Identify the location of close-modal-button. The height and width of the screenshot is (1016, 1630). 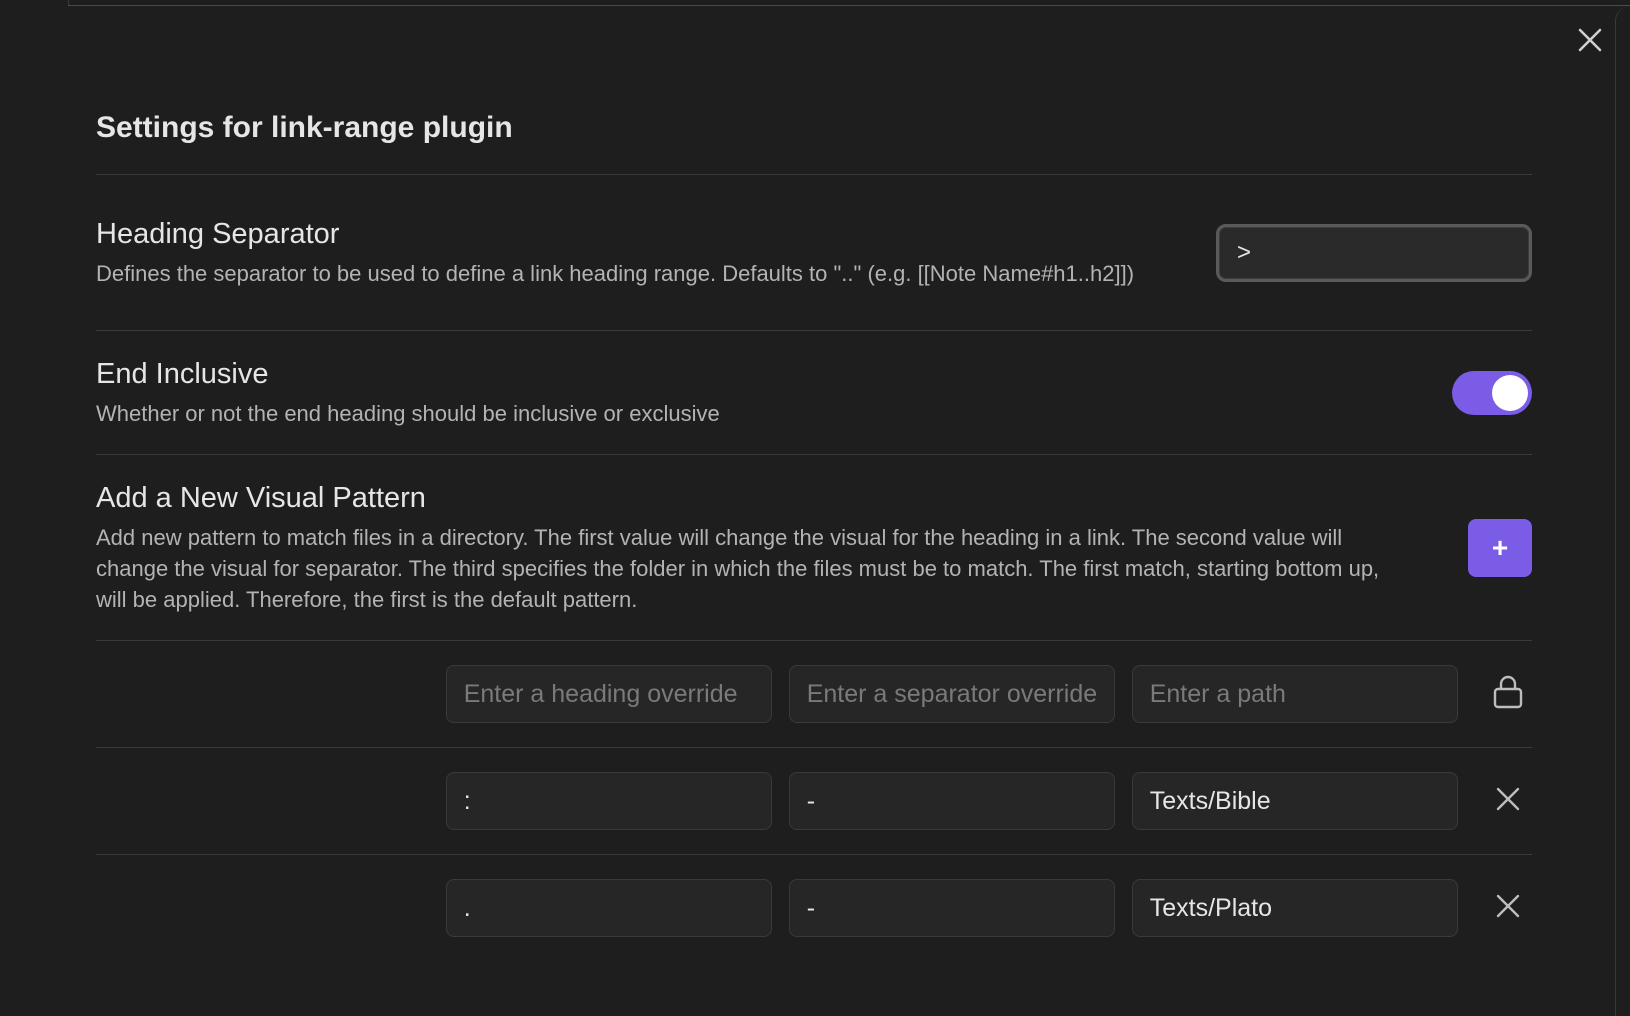
(1590, 42).